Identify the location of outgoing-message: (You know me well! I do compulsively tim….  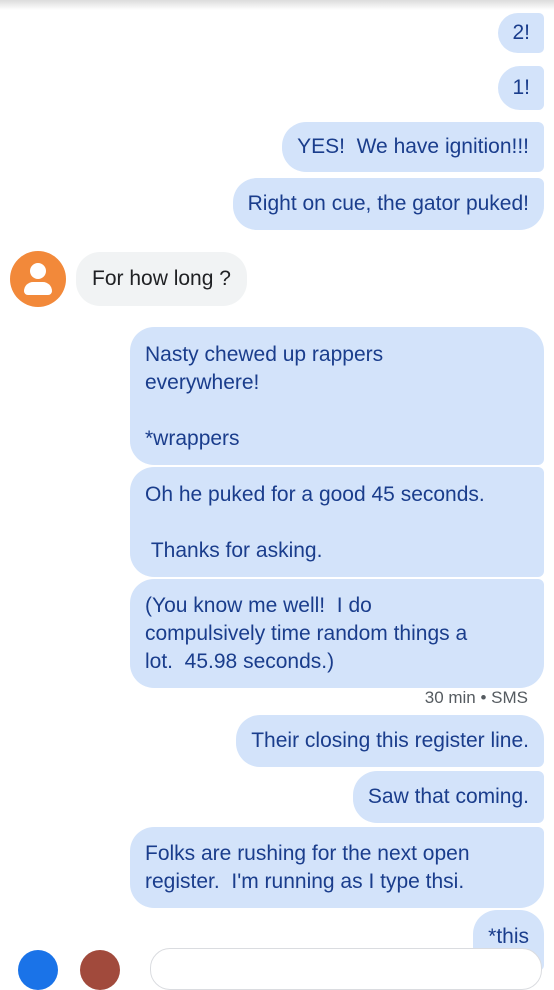
(337, 633).